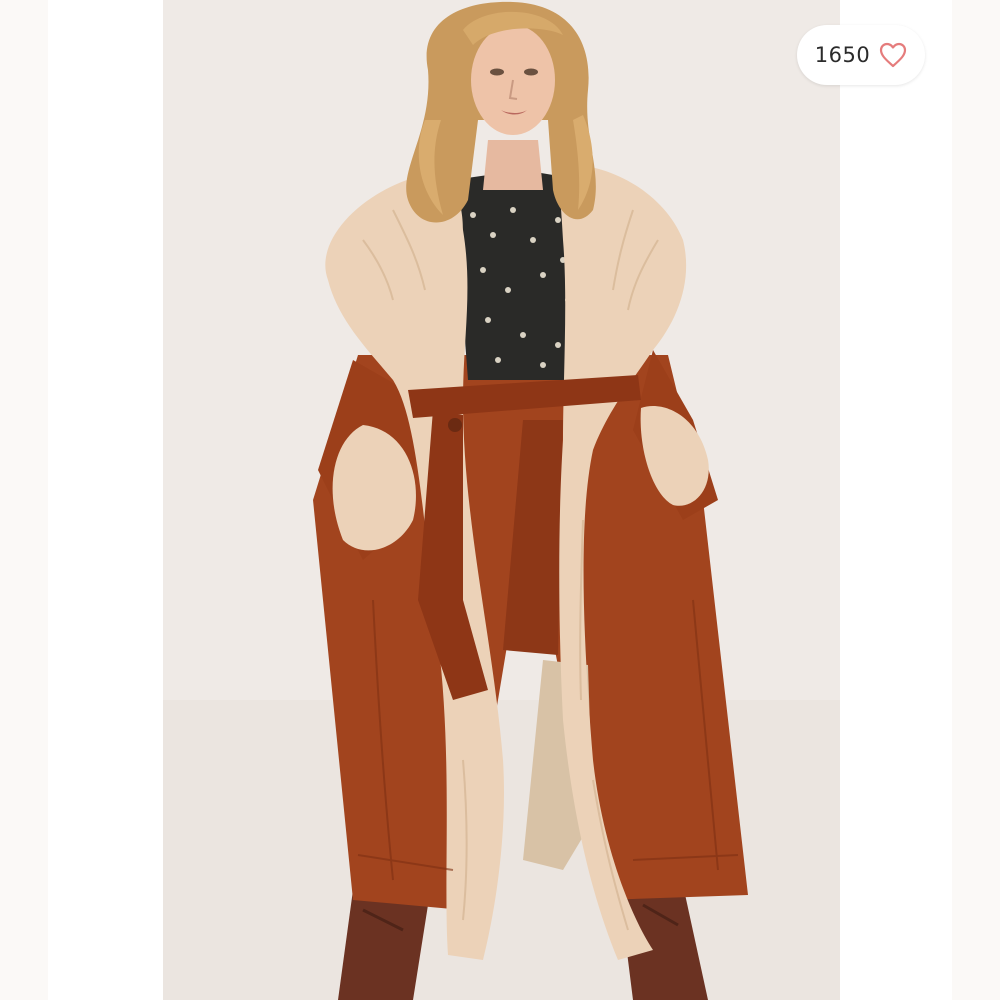 The height and width of the screenshot is (1000, 1000). Describe the element at coordinates (24, 500) in the screenshot. I see `left-edge-strip` at that location.